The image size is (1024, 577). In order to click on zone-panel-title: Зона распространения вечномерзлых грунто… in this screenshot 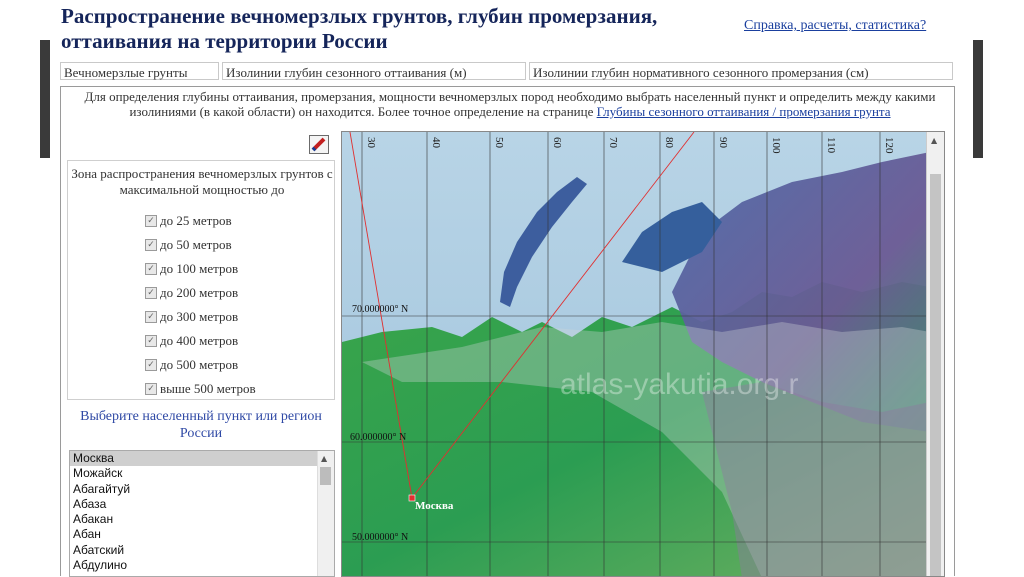, I will do `click(202, 181)`.